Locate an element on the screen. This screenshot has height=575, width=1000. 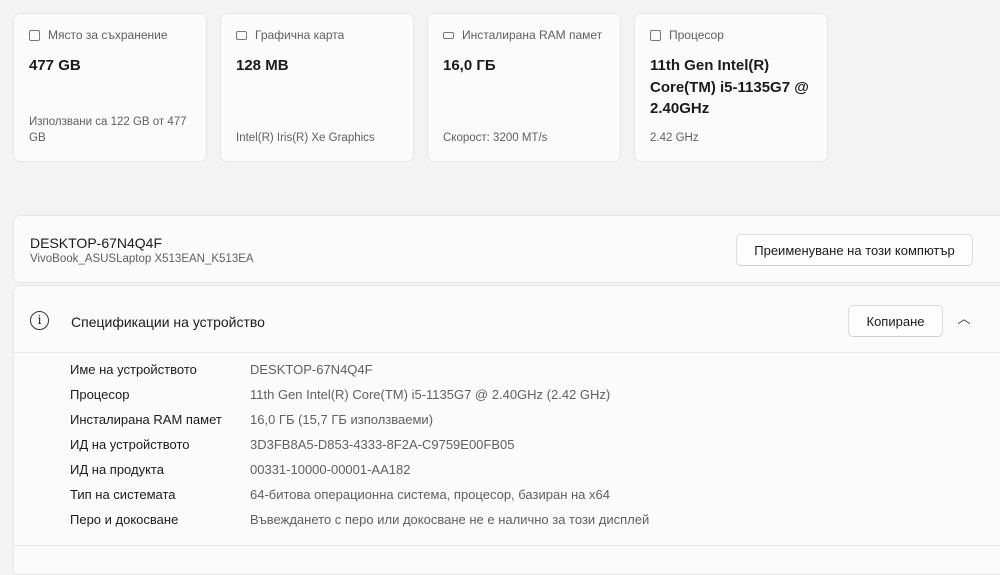
spec-label: Тип на системата is located at coordinates (123, 494).